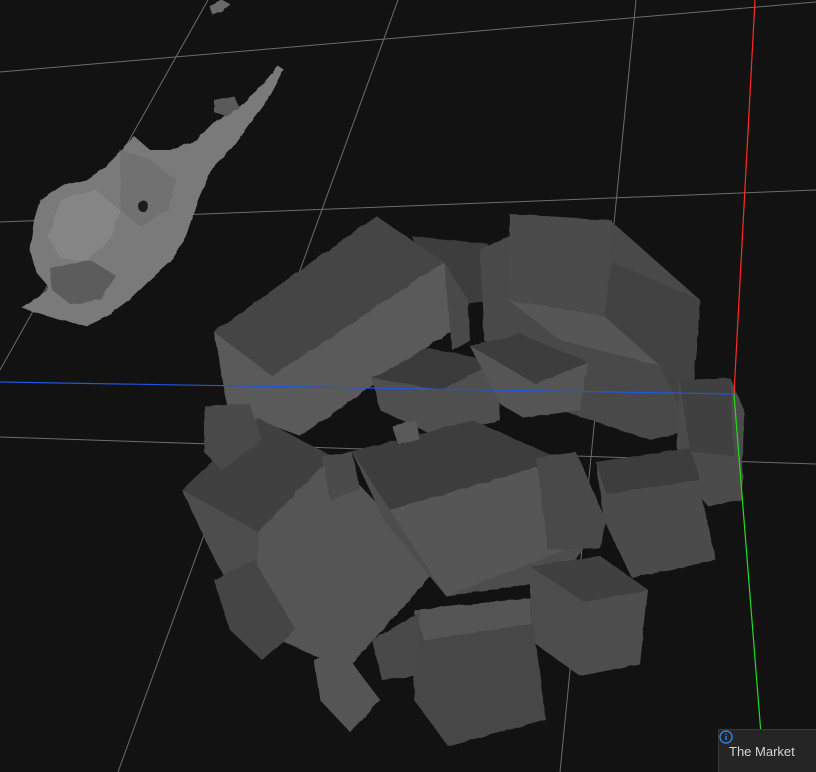 Image resolution: width=816 pixels, height=772 pixels. What do you see at coordinates (744, 197) in the screenshot?
I see `x-axis-line` at bounding box center [744, 197].